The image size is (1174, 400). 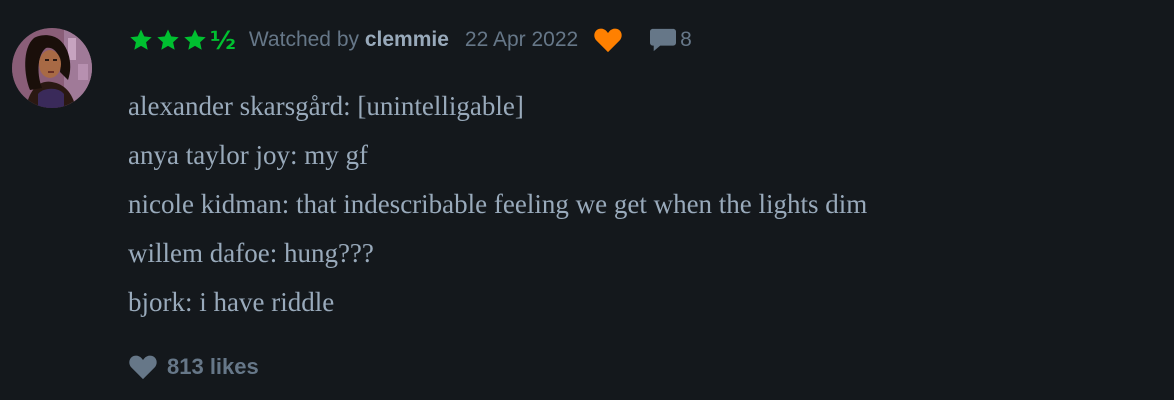 I want to click on watched-by-label: Watched by, so click(x=303, y=39).